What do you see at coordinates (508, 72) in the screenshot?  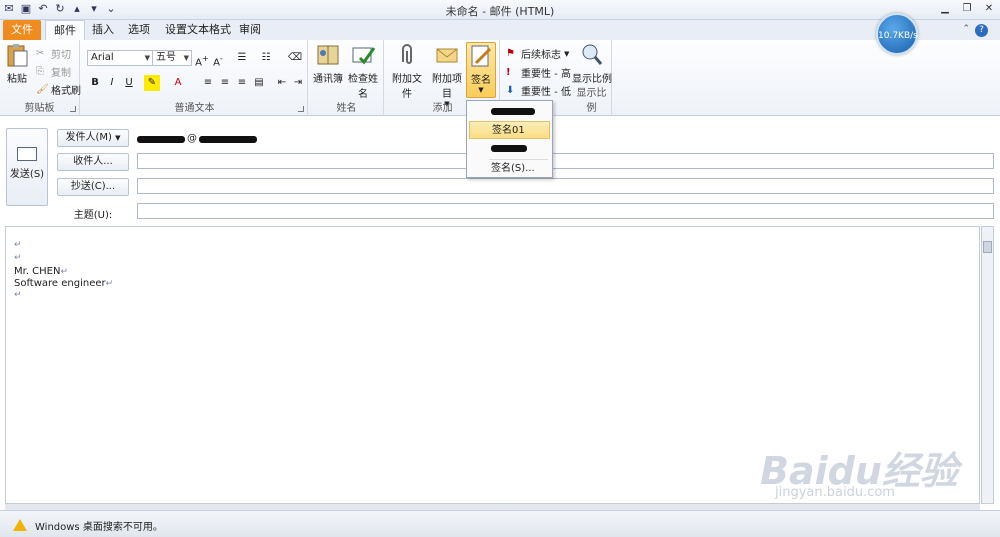 I see `exclamation-icon: !` at bounding box center [508, 72].